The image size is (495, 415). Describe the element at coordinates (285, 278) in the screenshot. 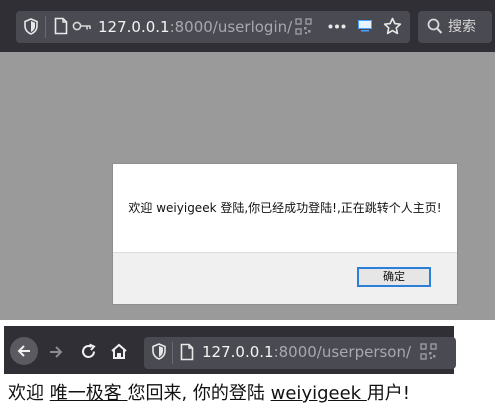

I see `dialog-footer: 确定` at that location.